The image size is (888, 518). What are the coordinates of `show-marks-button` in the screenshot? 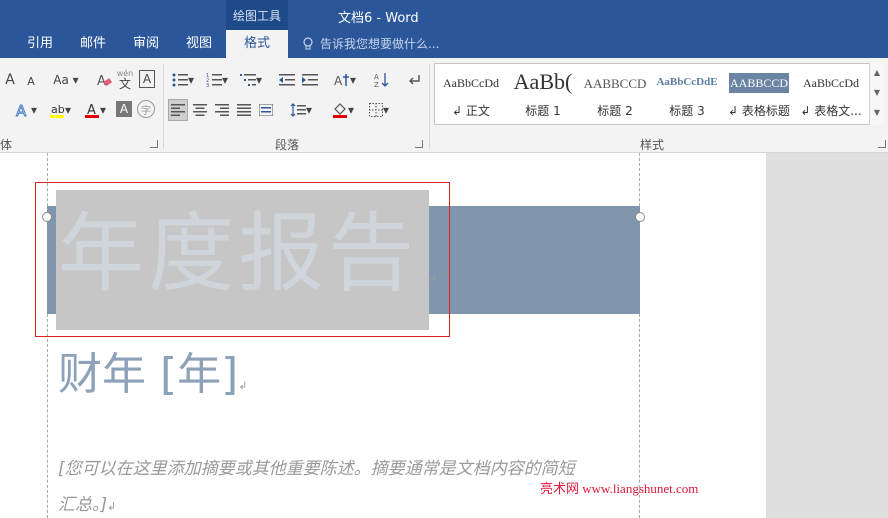 It's located at (414, 80).